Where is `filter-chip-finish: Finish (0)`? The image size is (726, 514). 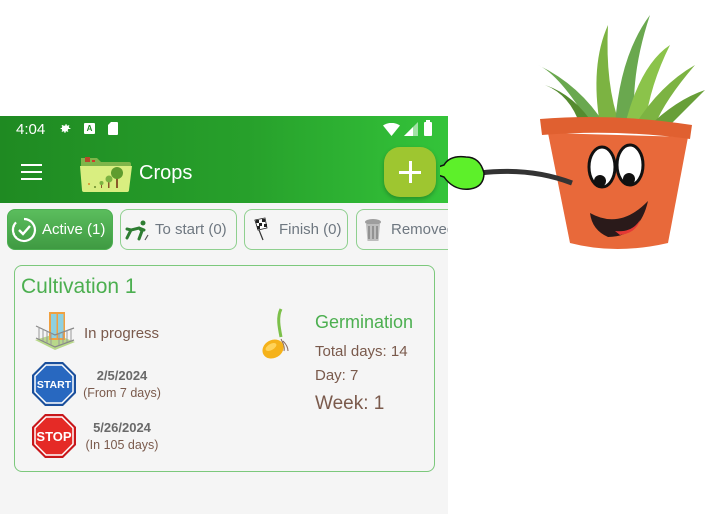 filter-chip-finish: Finish (0) is located at coordinates (296, 229).